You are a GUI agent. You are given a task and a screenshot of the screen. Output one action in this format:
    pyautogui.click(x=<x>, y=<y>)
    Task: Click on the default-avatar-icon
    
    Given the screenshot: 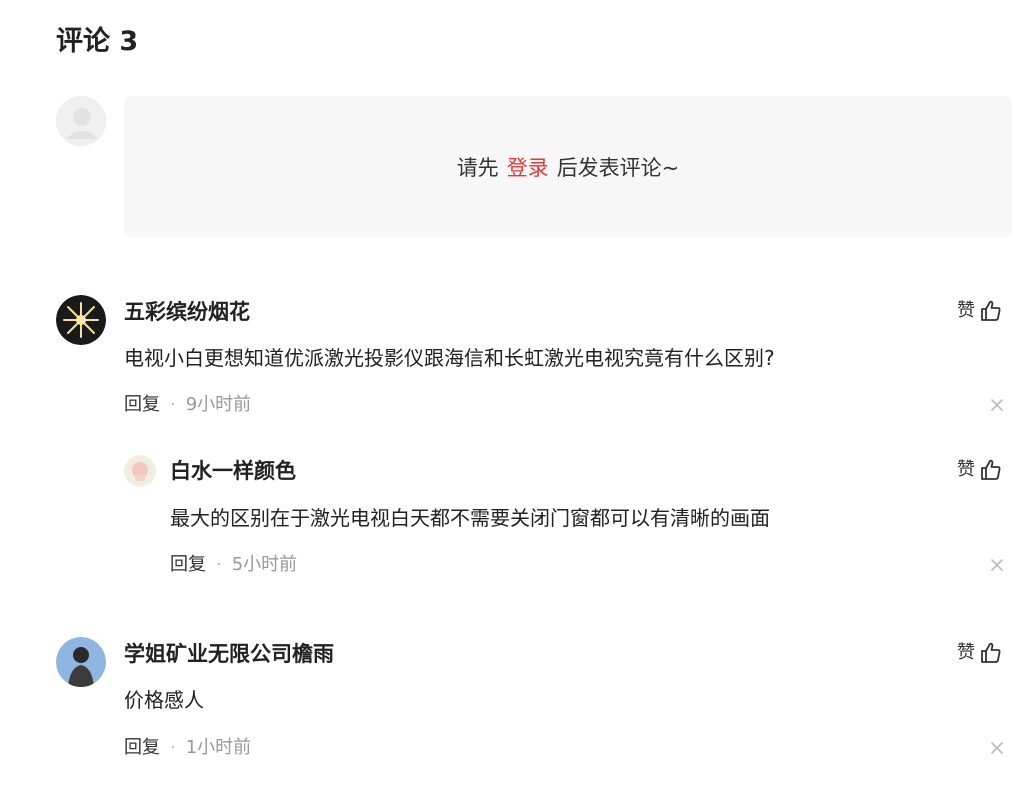 What is the action you would take?
    pyautogui.click(x=81, y=121)
    